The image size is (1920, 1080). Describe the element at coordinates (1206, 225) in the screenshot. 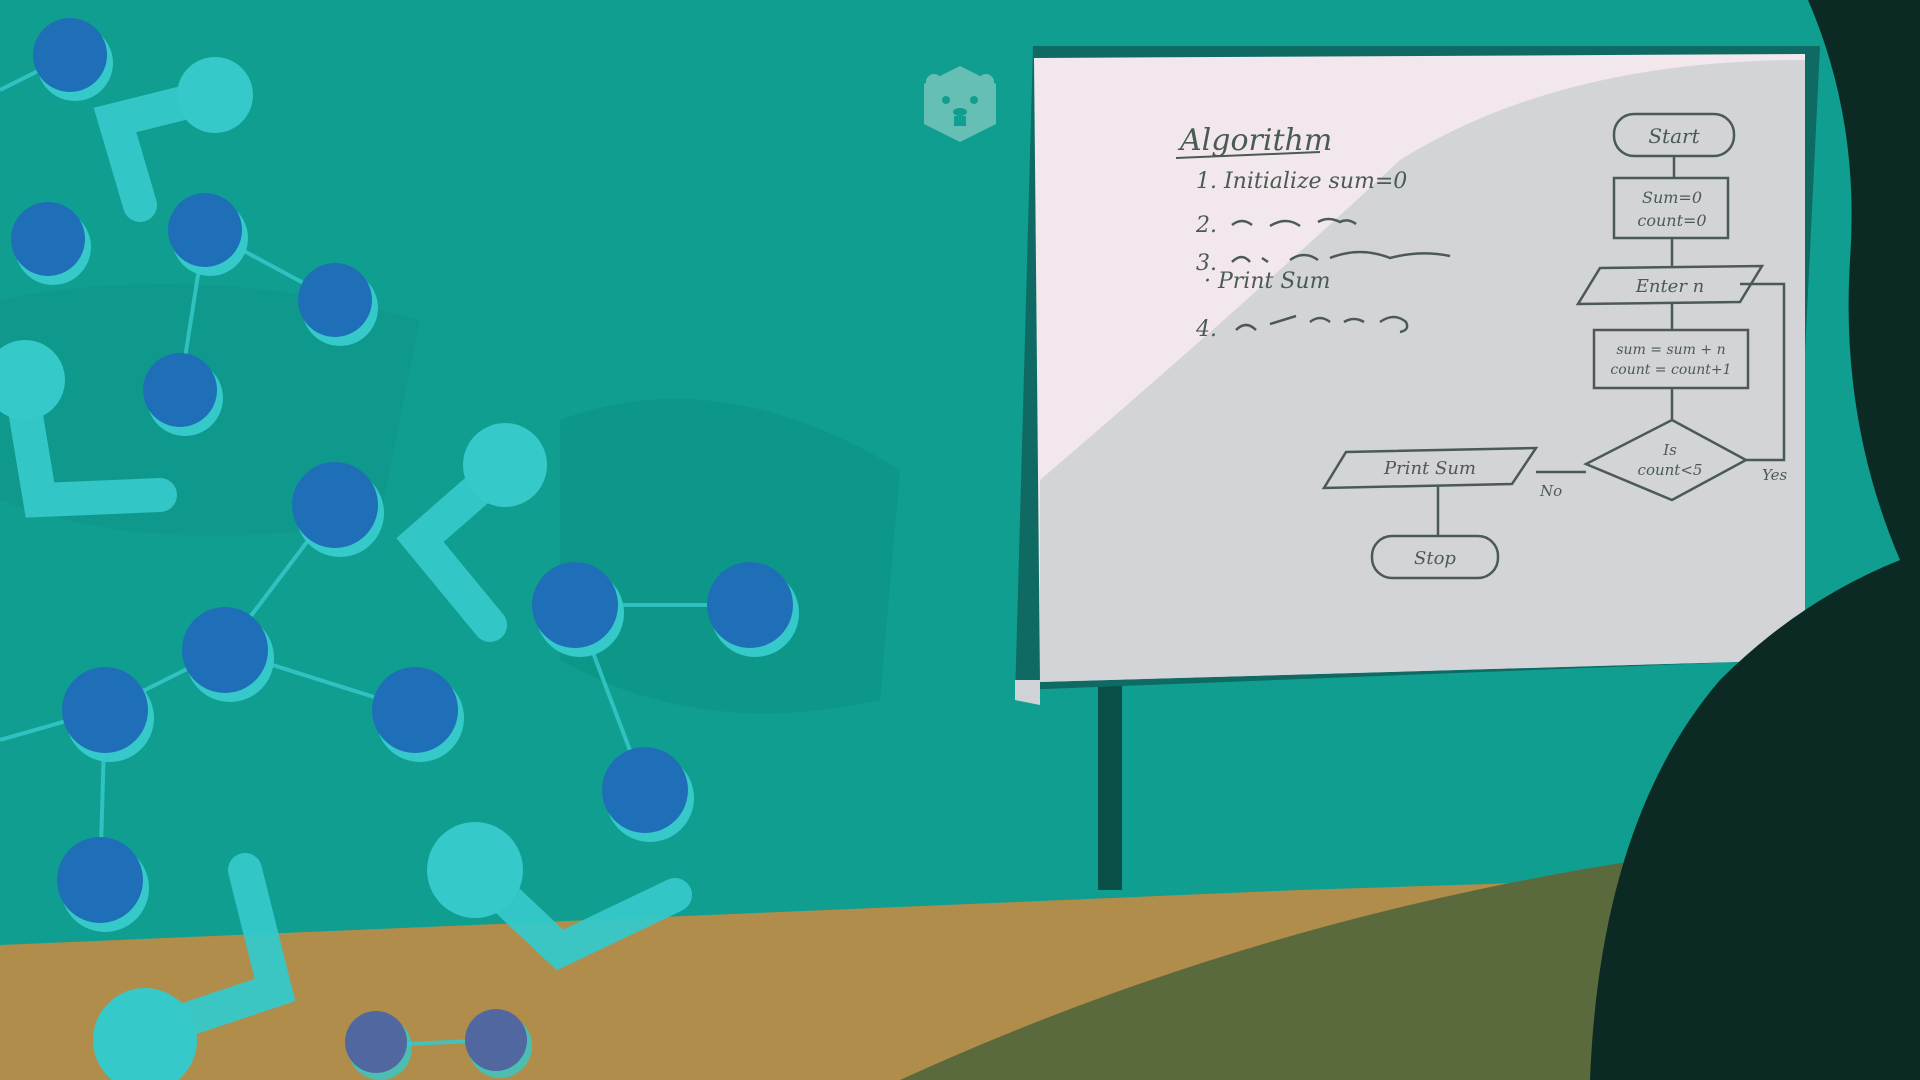

I see `algorithm-step-2: 2.` at that location.